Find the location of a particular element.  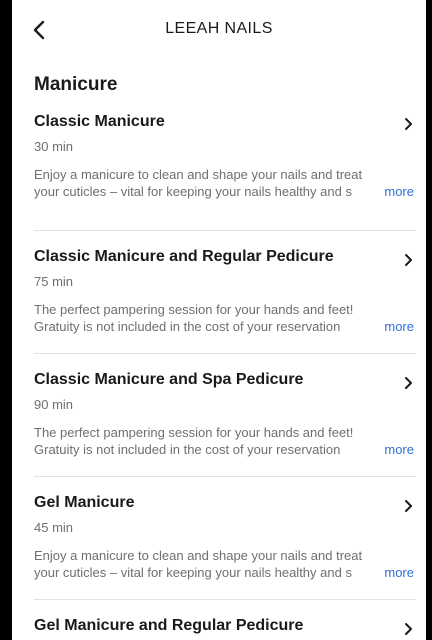

service-name: Classic Manicure and Spa Pedicure is located at coordinates (169, 379).